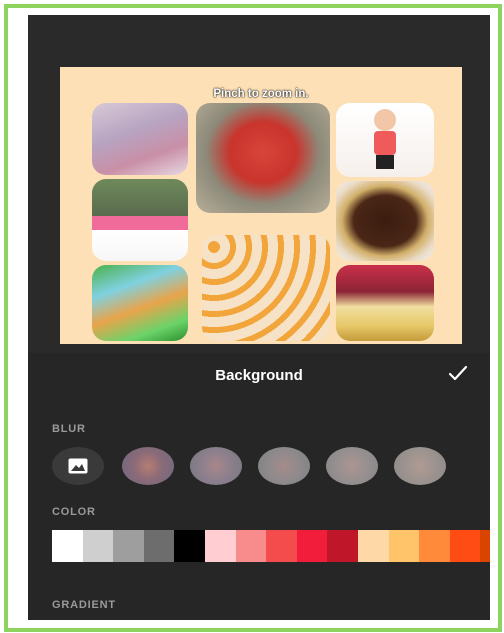  I want to click on doll-legs, so click(385, 162).